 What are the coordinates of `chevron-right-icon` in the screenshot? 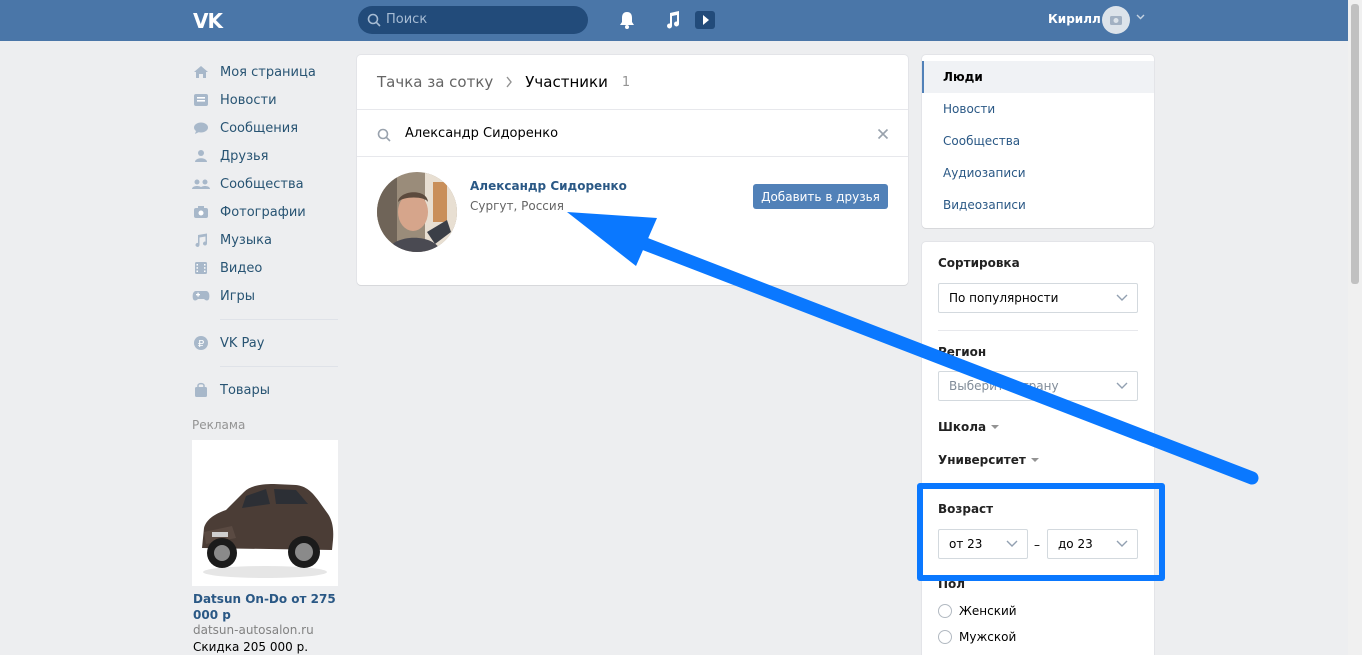 It's located at (509, 82).